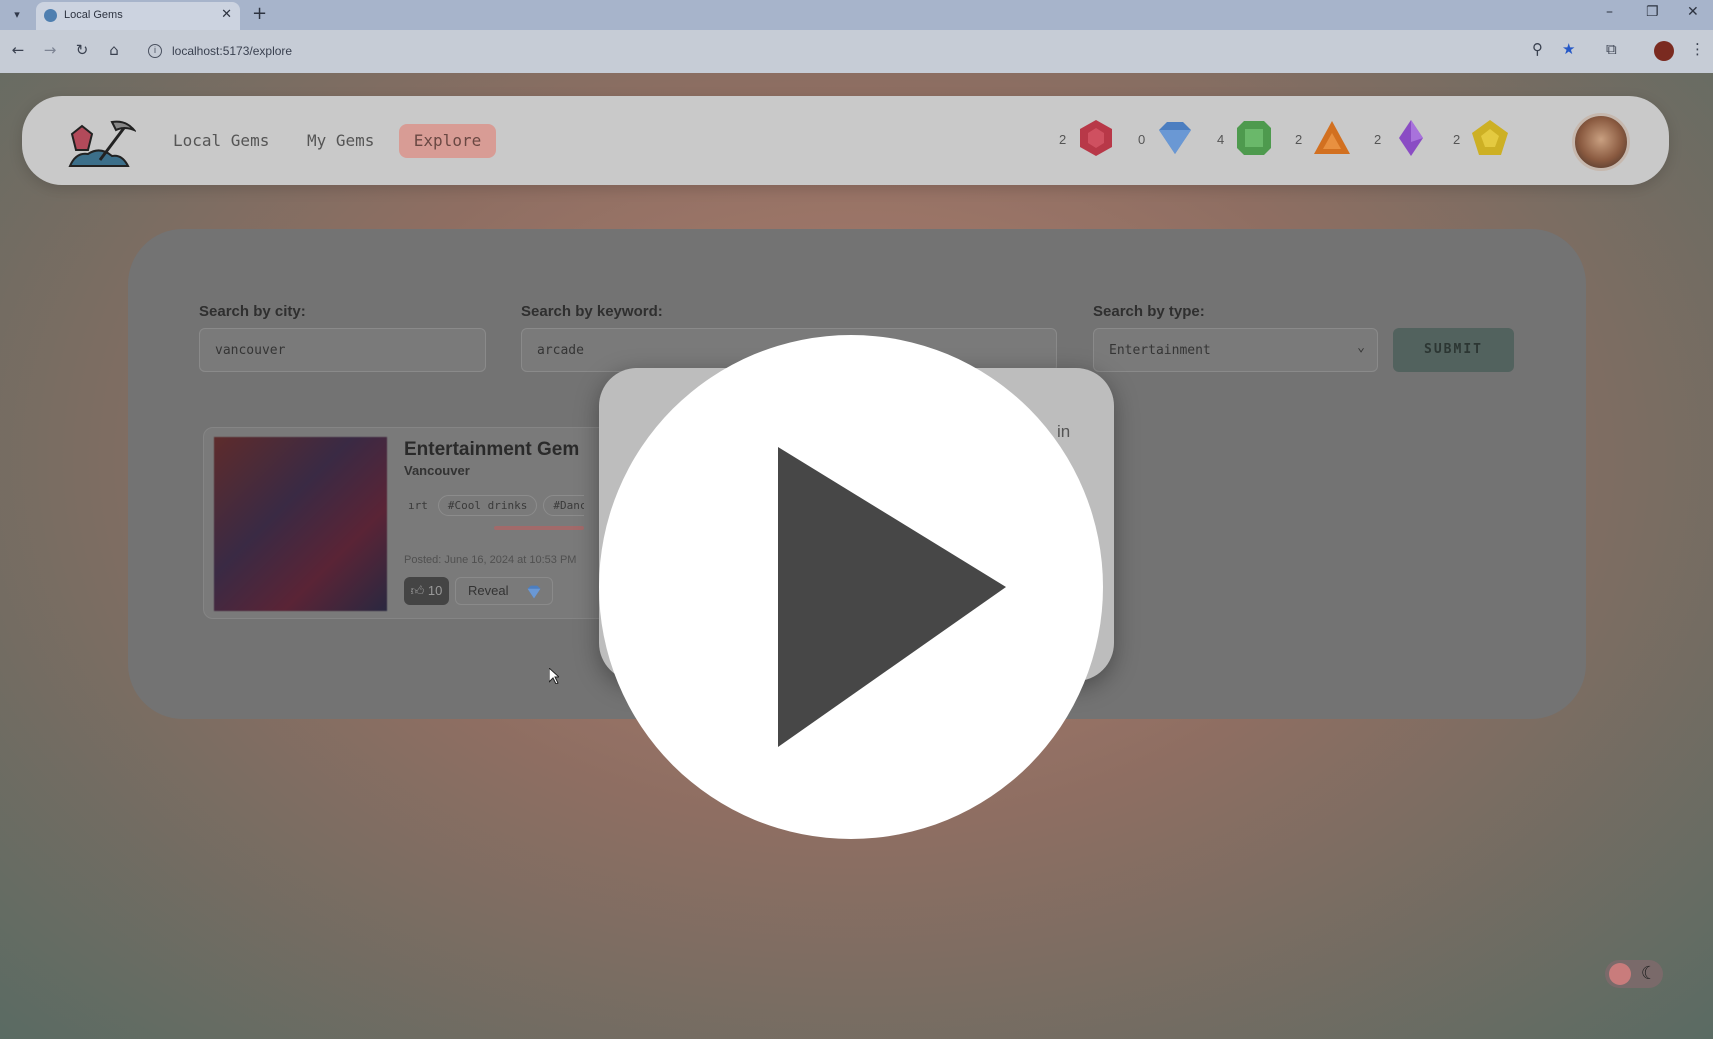  Describe the element at coordinates (226, 14) in the screenshot. I see `tab-close-icon: ✕` at that location.